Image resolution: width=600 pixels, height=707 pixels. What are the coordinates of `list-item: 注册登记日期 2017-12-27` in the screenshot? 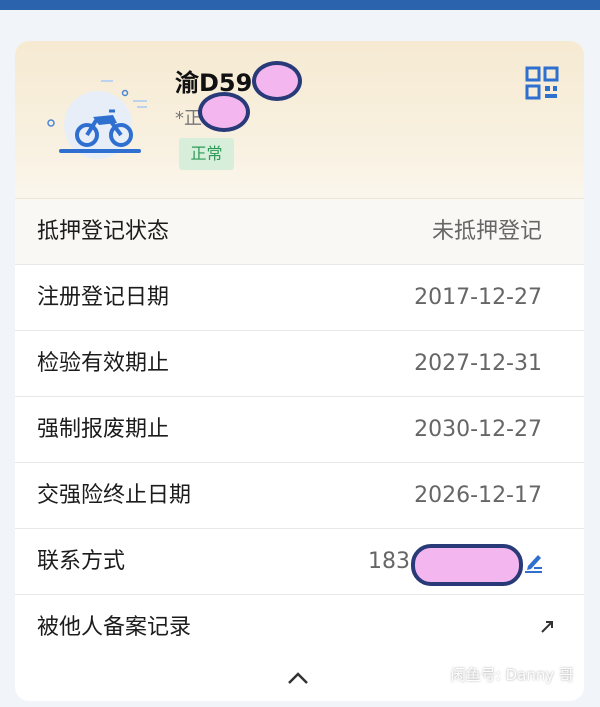 It's located at (299, 298).